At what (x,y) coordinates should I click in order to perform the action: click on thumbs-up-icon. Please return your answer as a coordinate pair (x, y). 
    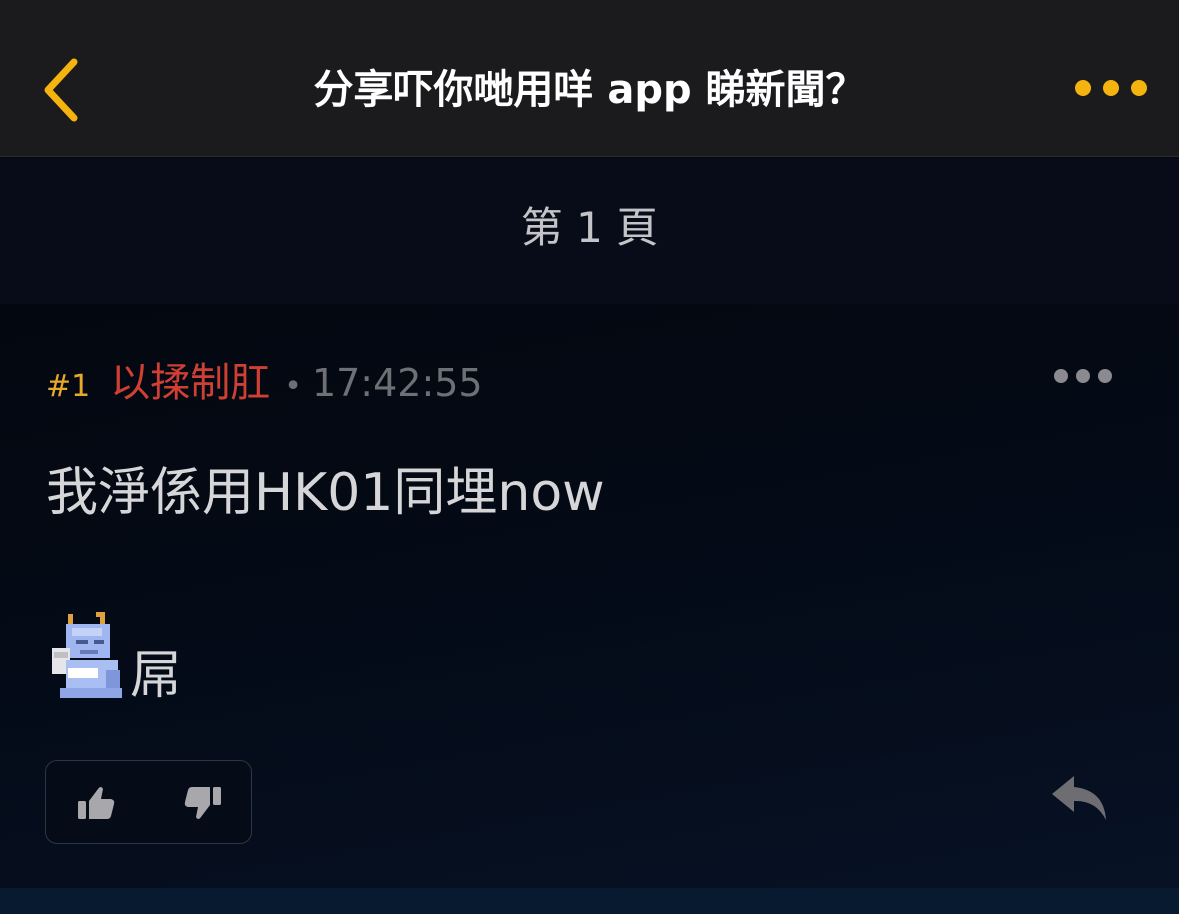
    Looking at the image, I should click on (96, 803).